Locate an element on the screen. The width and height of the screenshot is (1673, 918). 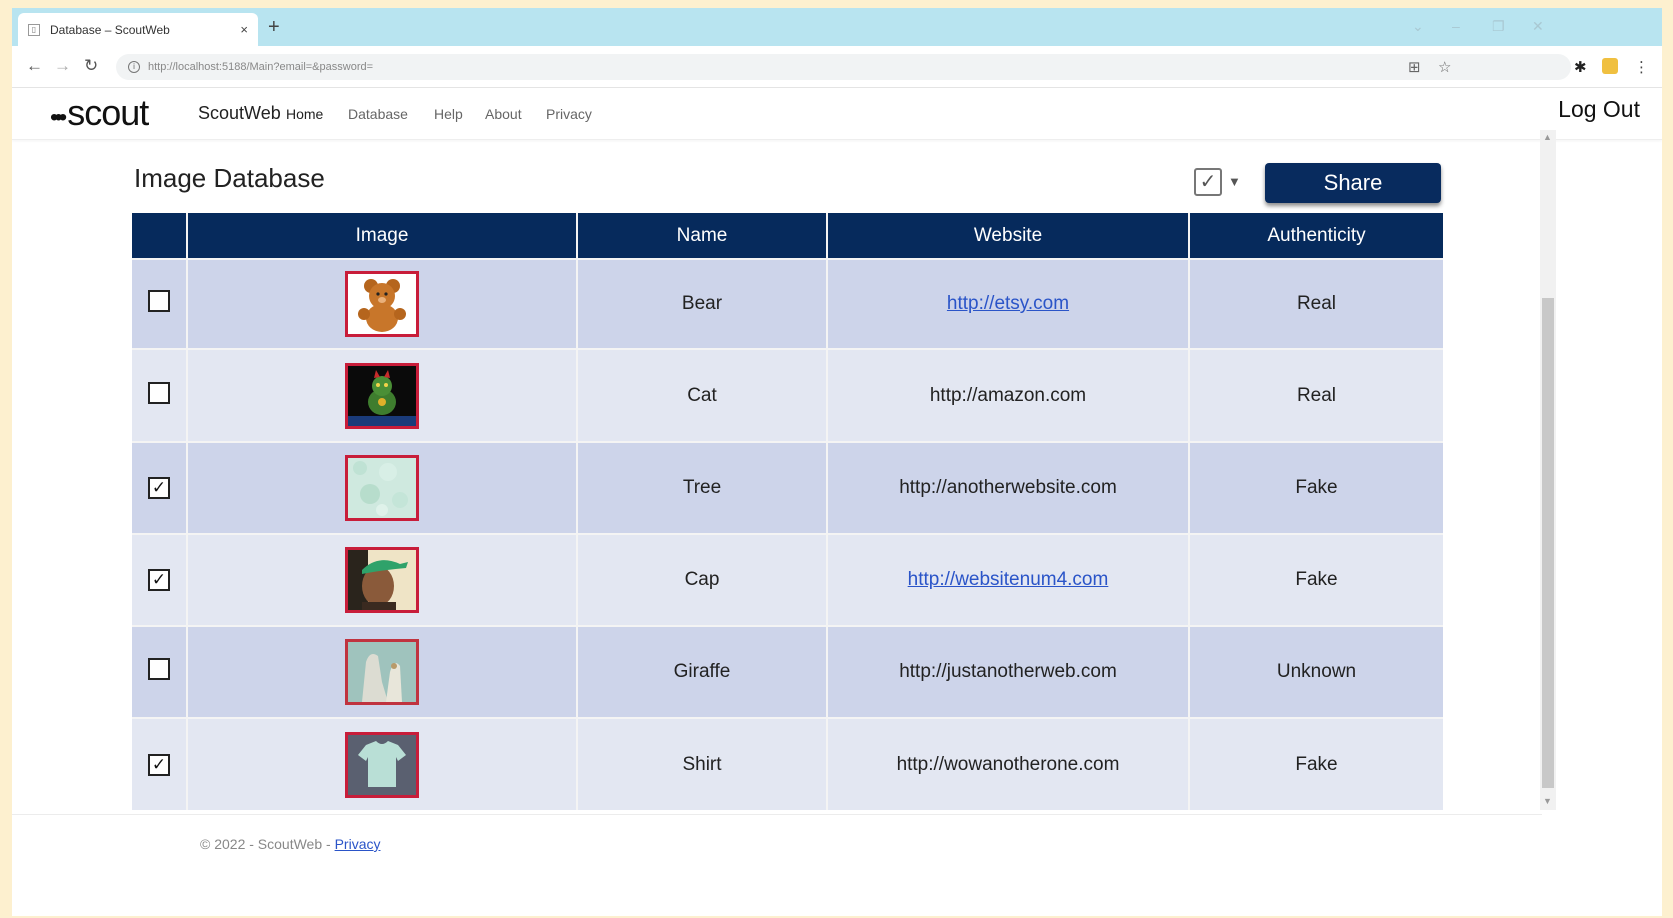
table-row: Cat http://amazon.com Real is located at coordinates (787, 395).